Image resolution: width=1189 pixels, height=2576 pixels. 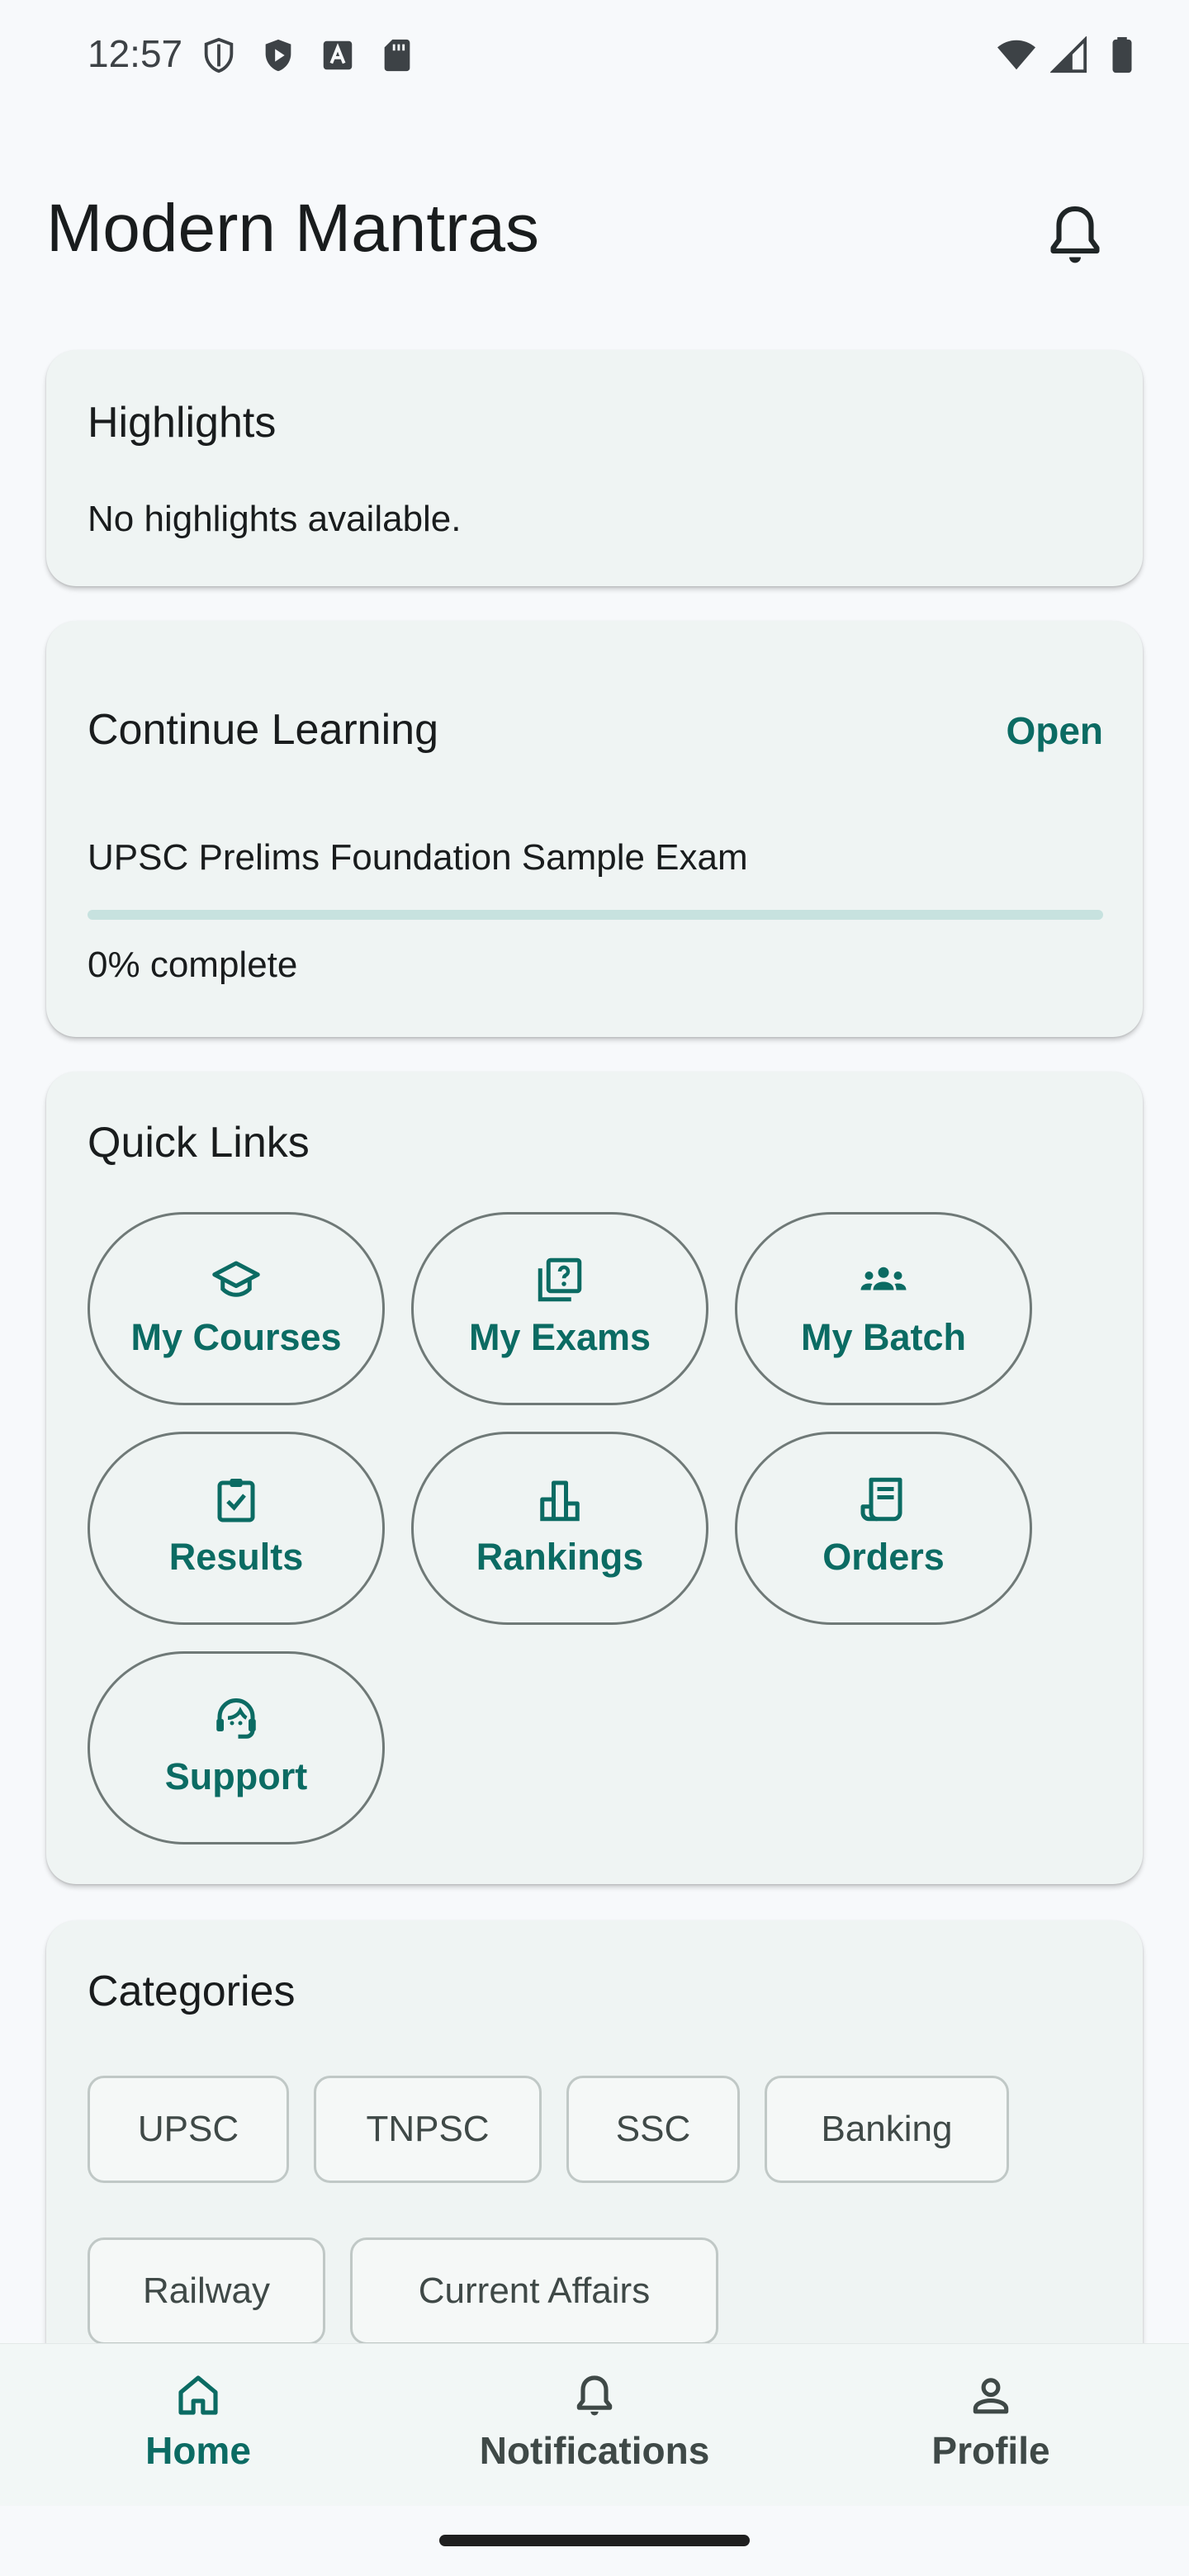 What do you see at coordinates (883, 1308) in the screenshot?
I see `quick-link-my-batch: My Batch` at bounding box center [883, 1308].